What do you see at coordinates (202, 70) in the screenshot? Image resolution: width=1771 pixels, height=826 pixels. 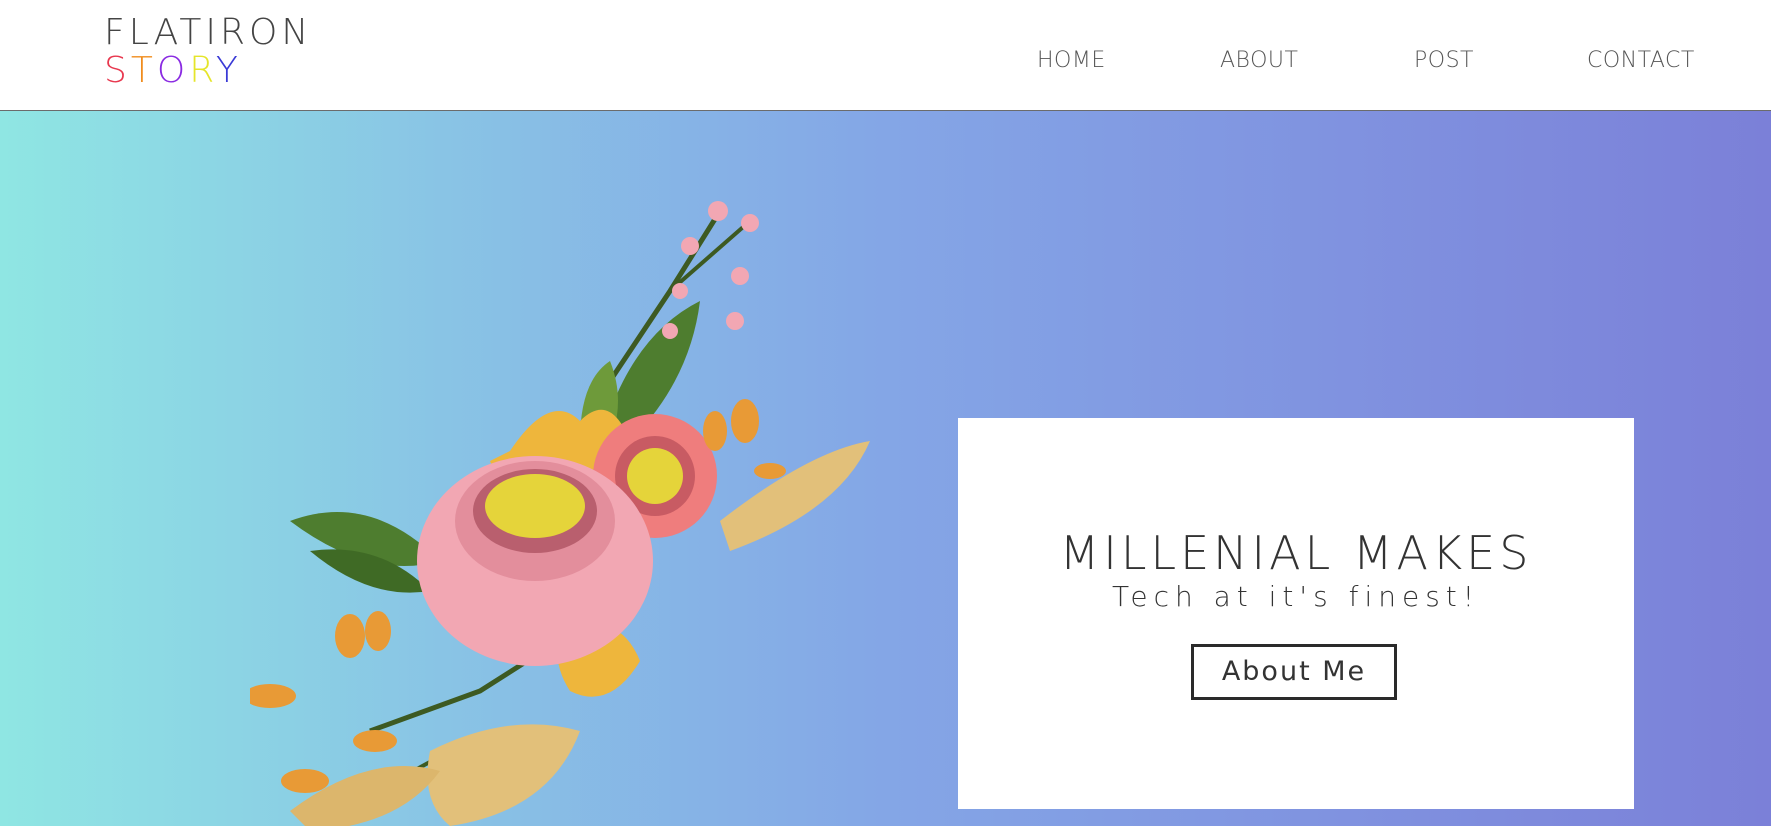 I see `logo-letter: R` at bounding box center [202, 70].